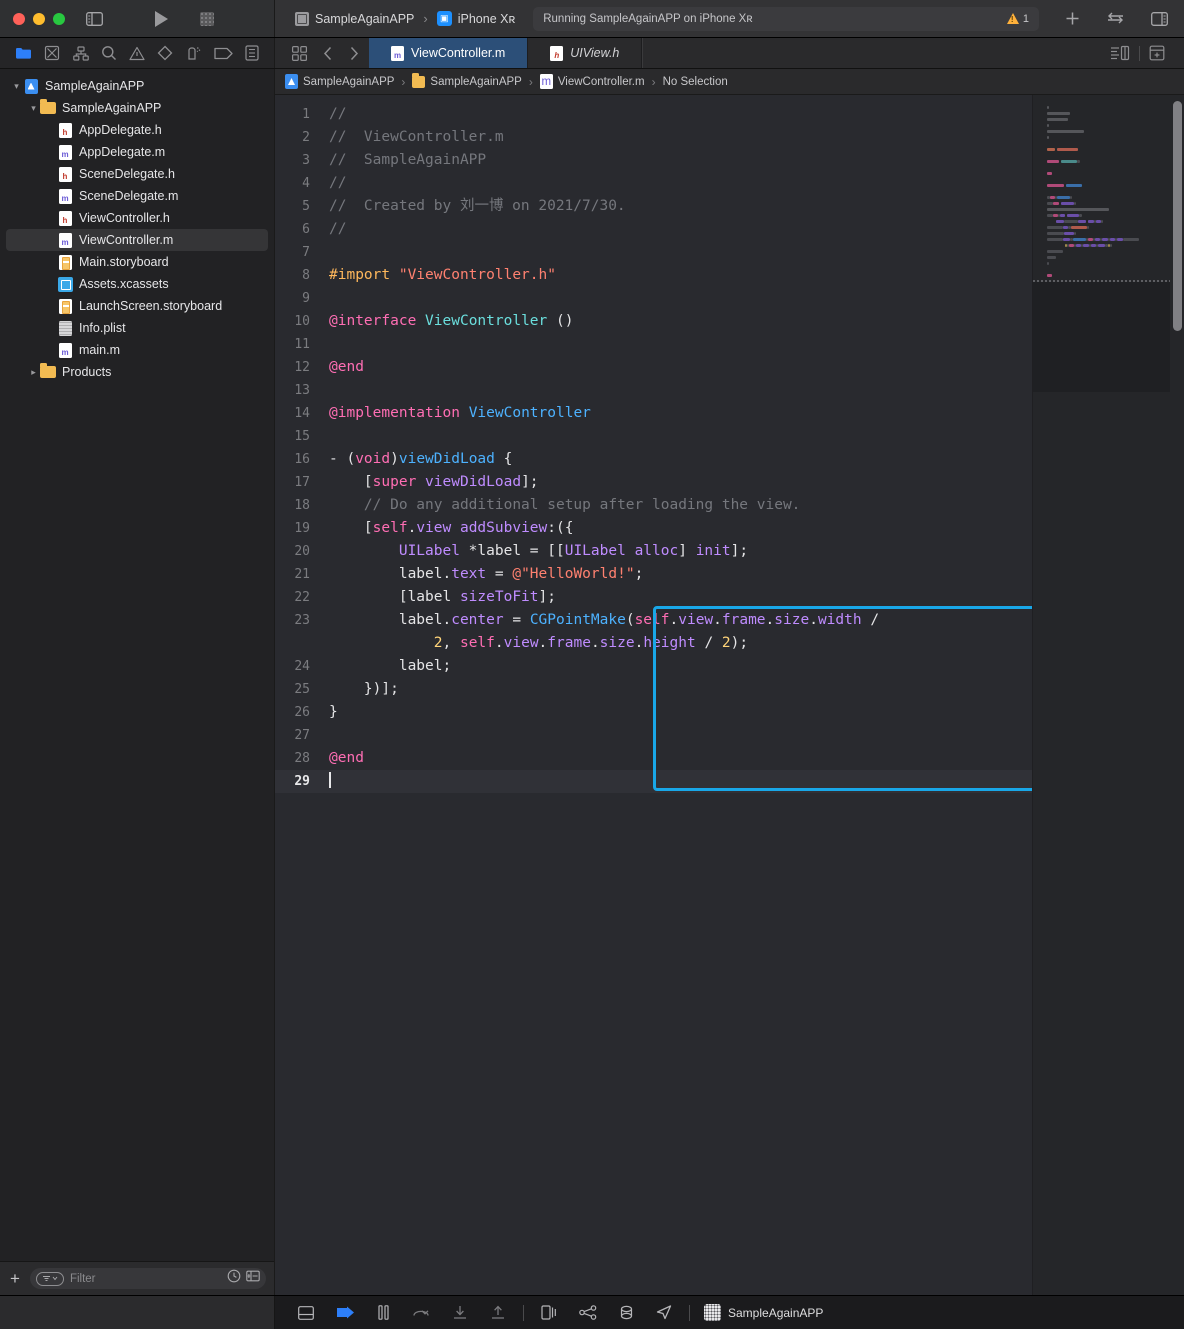  I want to click on code-line-29: 29, so click(653, 781).